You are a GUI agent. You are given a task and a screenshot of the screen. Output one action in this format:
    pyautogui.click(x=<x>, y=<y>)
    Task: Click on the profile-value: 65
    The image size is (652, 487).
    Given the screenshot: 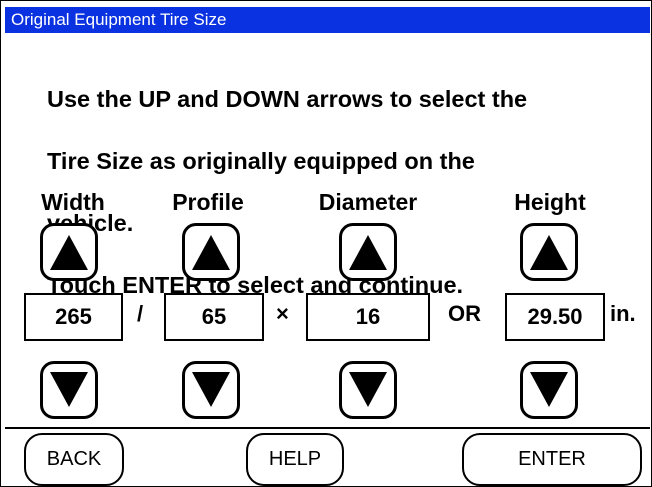 What is the action you would take?
    pyautogui.click(x=214, y=317)
    